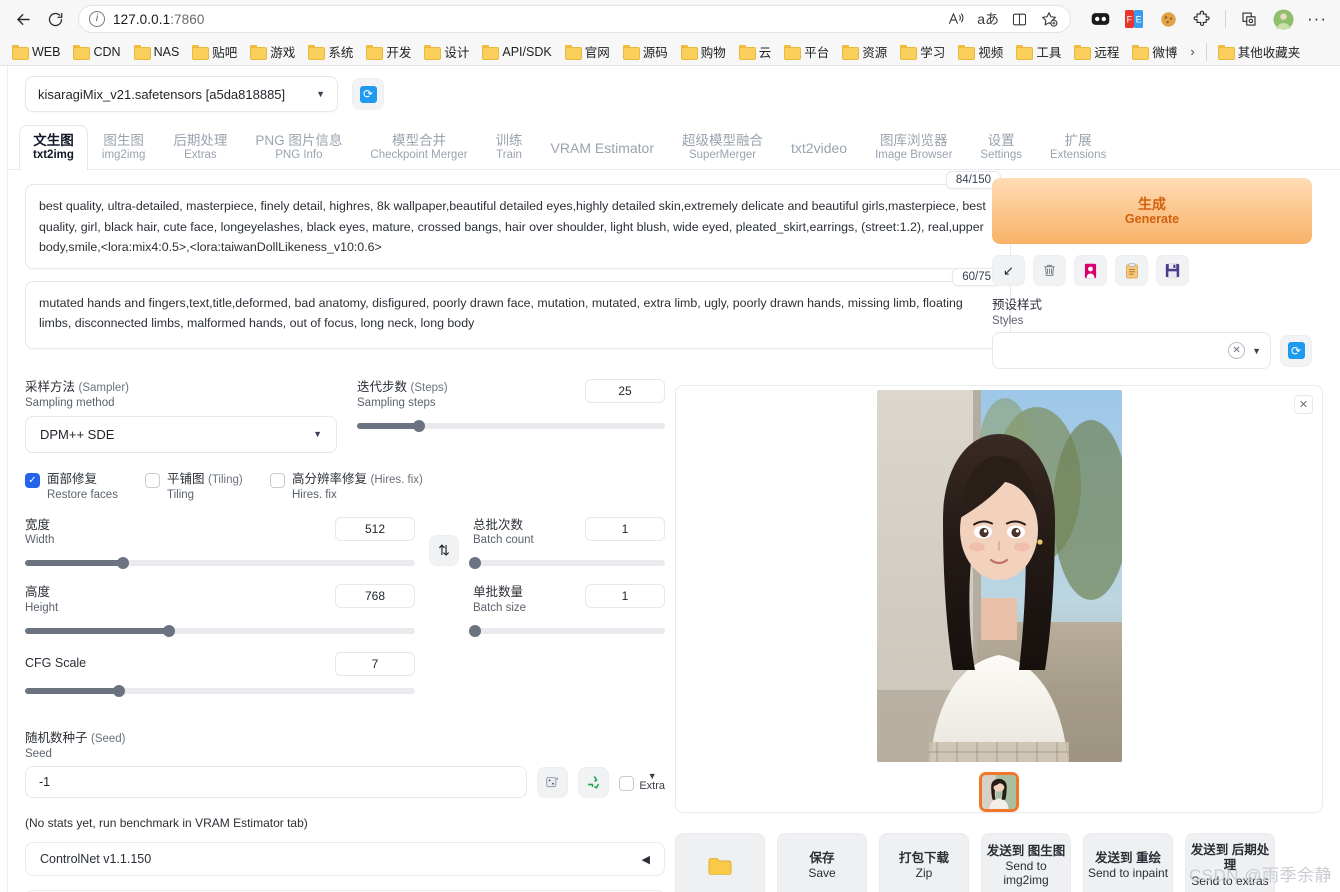  Describe the element at coordinates (1168, 19) in the screenshot. I see `cookie-extension-icon` at that location.